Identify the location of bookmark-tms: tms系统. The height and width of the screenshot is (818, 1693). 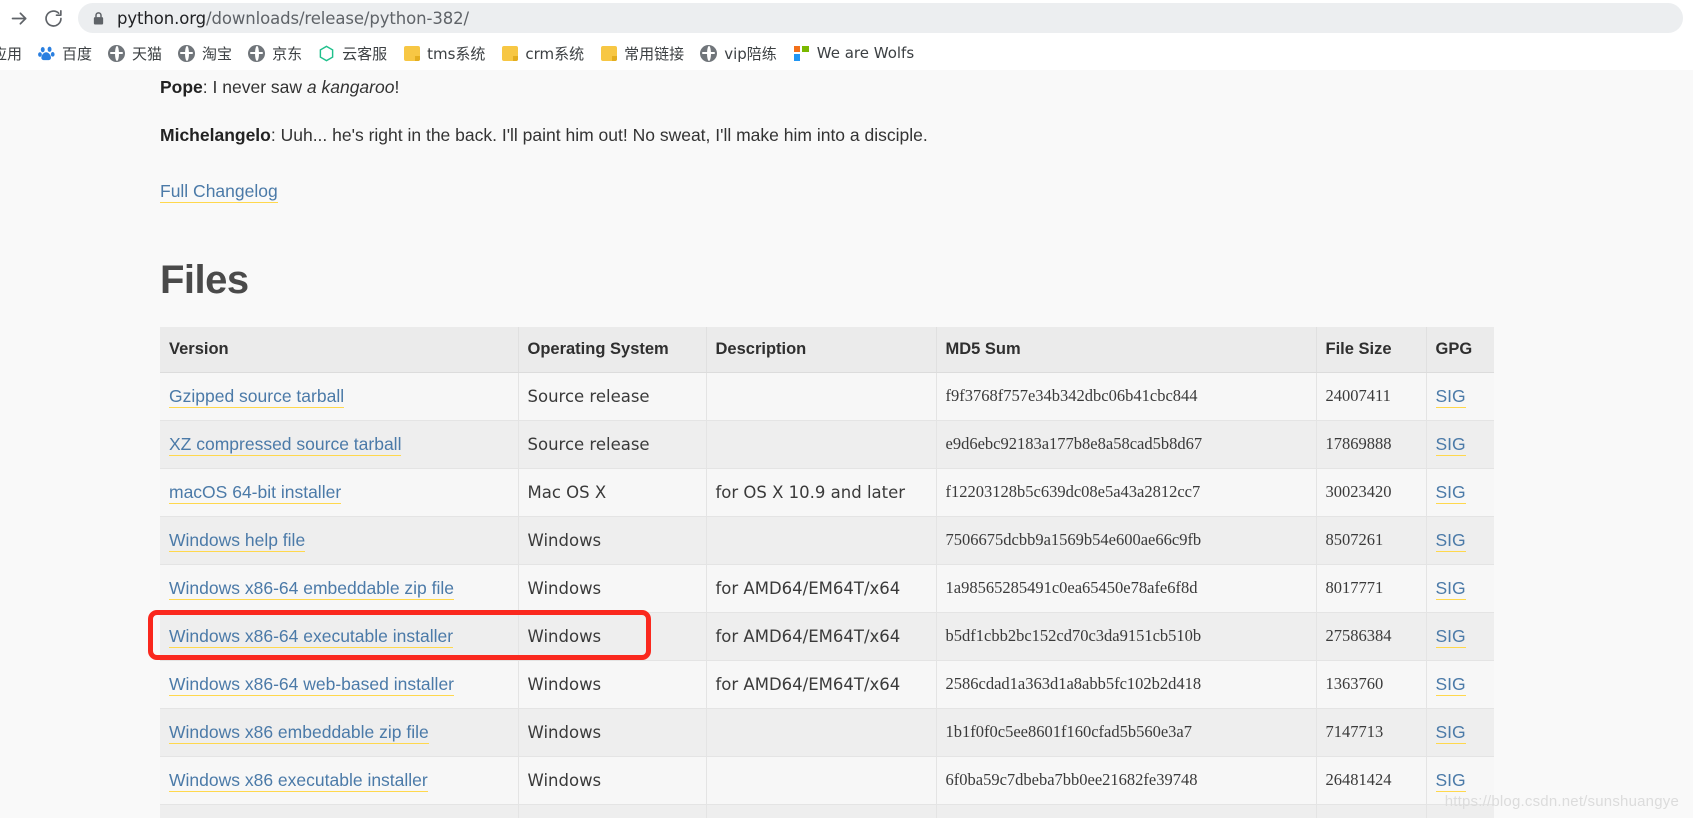
(444, 53).